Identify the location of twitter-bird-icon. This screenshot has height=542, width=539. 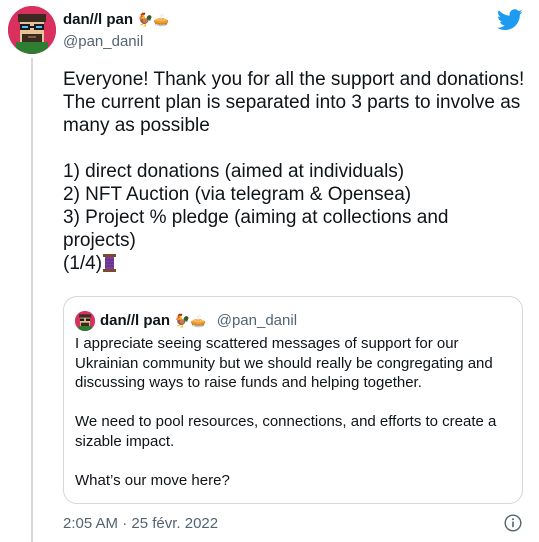
(510, 20).